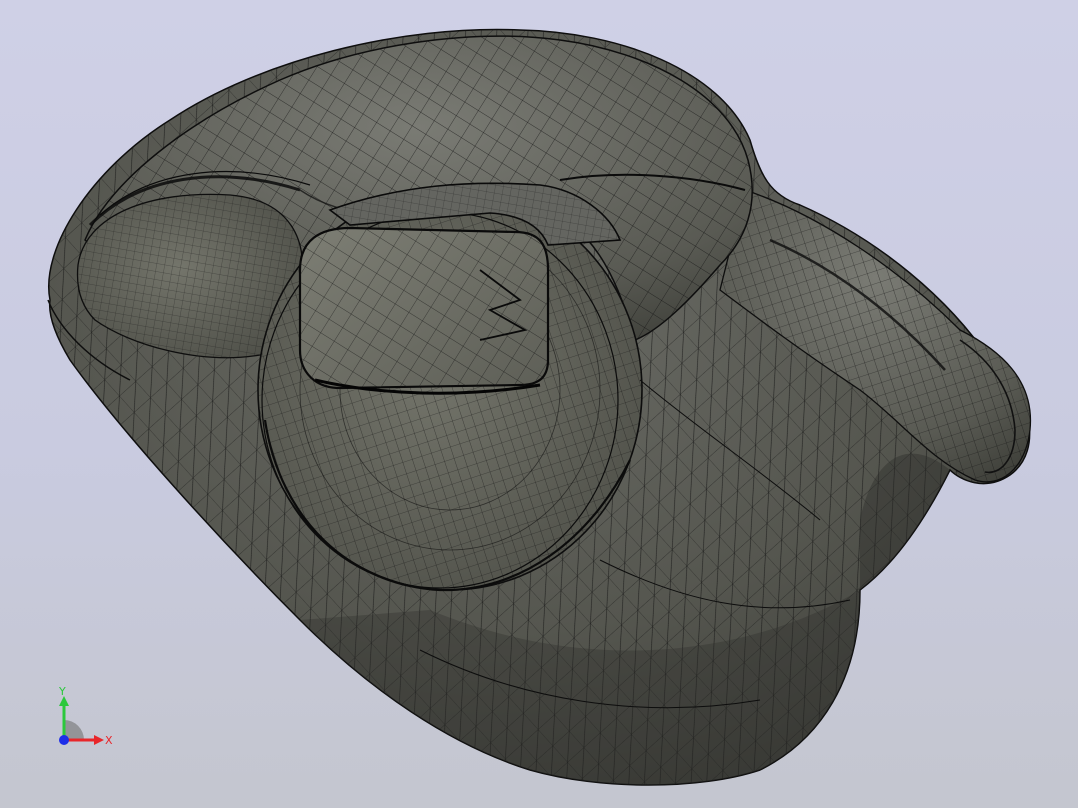 The height and width of the screenshot is (808, 1078). Describe the element at coordinates (99, 740) in the screenshot. I see `x-axis-arrow` at that location.